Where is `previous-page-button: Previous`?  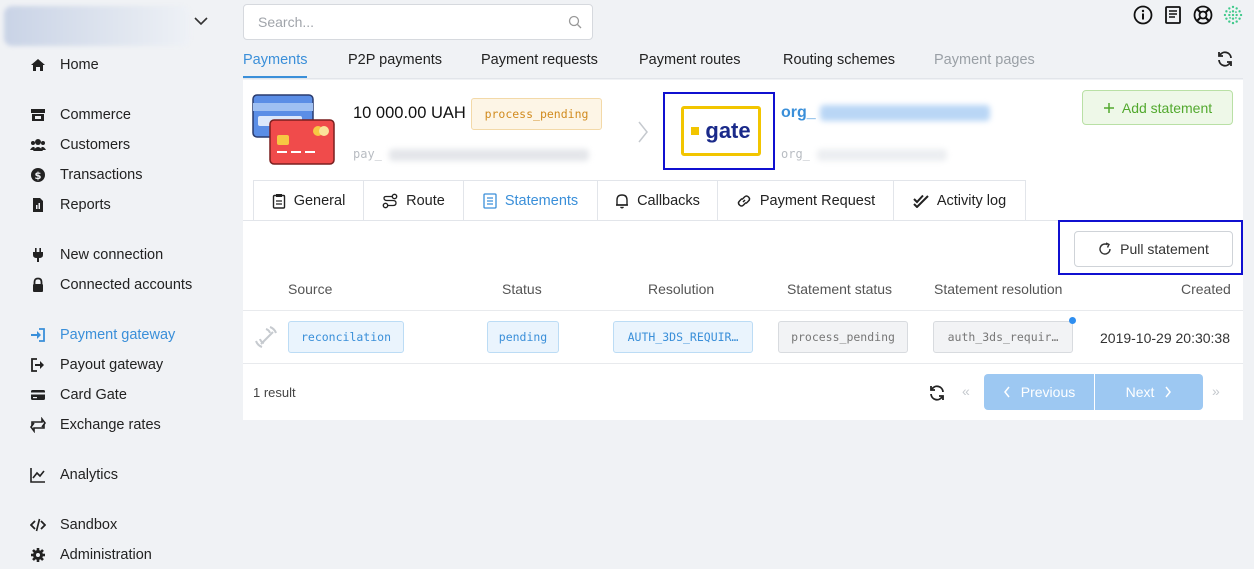
previous-page-button: Previous is located at coordinates (1039, 392).